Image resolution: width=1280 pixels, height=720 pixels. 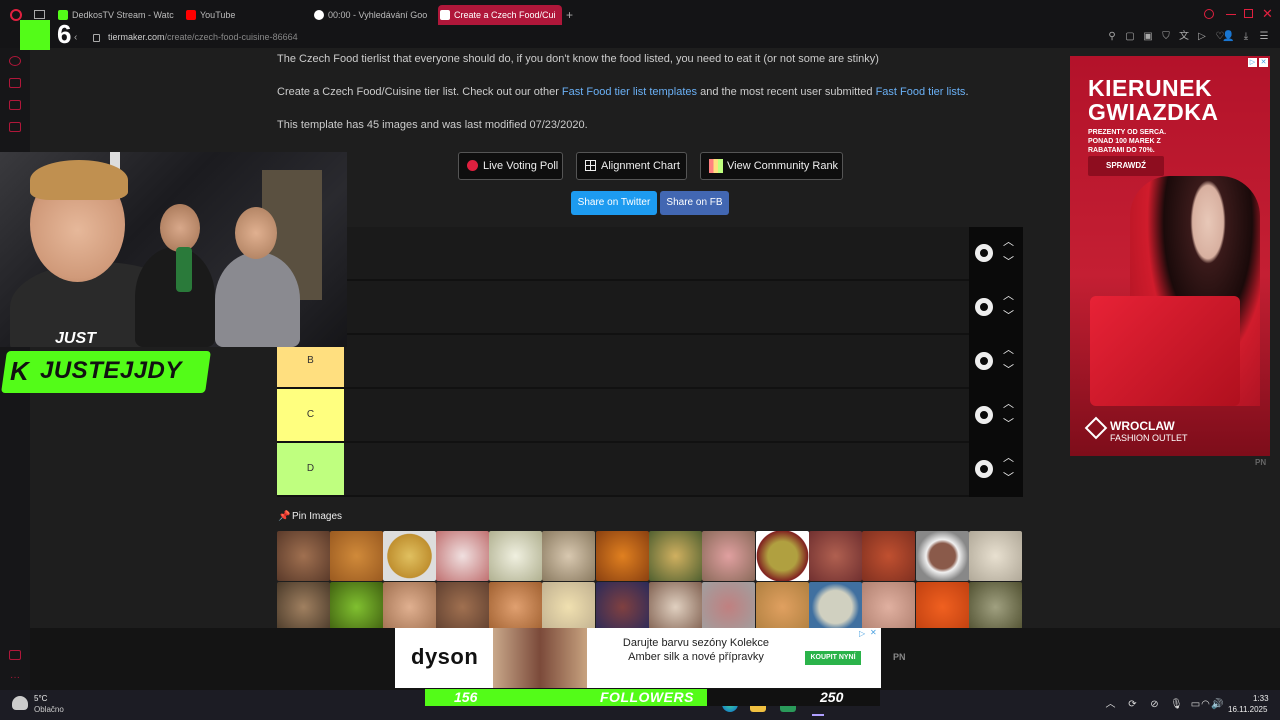 What do you see at coordinates (1205, 704) in the screenshot?
I see `wifi-icon: ◠` at bounding box center [1205, 704].